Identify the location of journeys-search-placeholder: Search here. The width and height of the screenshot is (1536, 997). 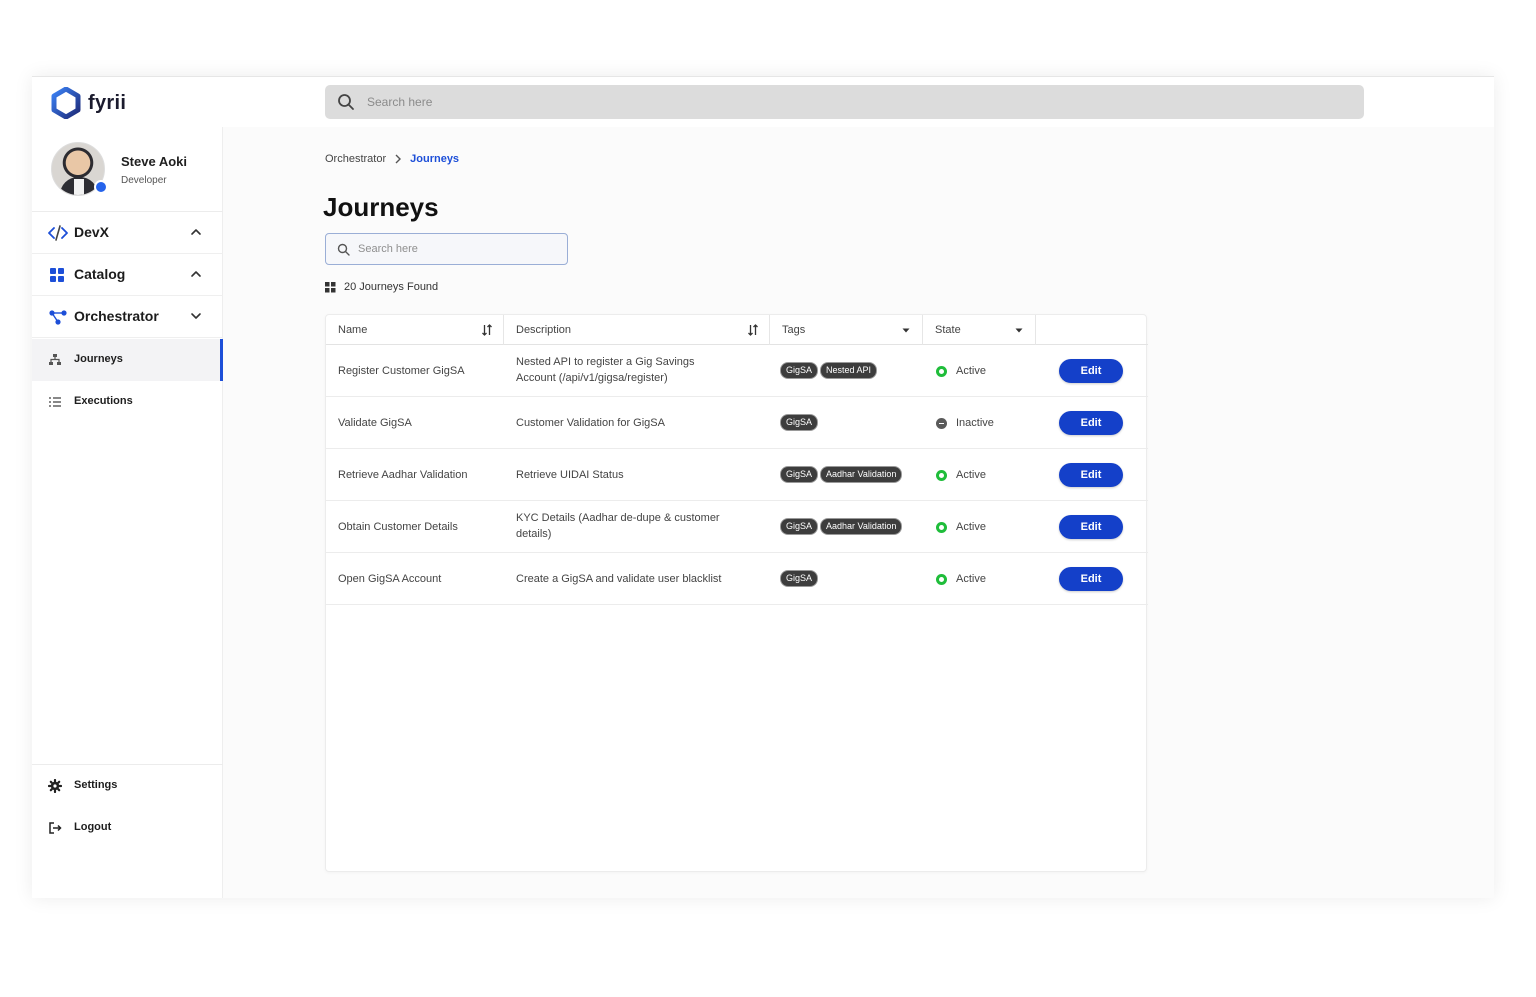
(388, 249).